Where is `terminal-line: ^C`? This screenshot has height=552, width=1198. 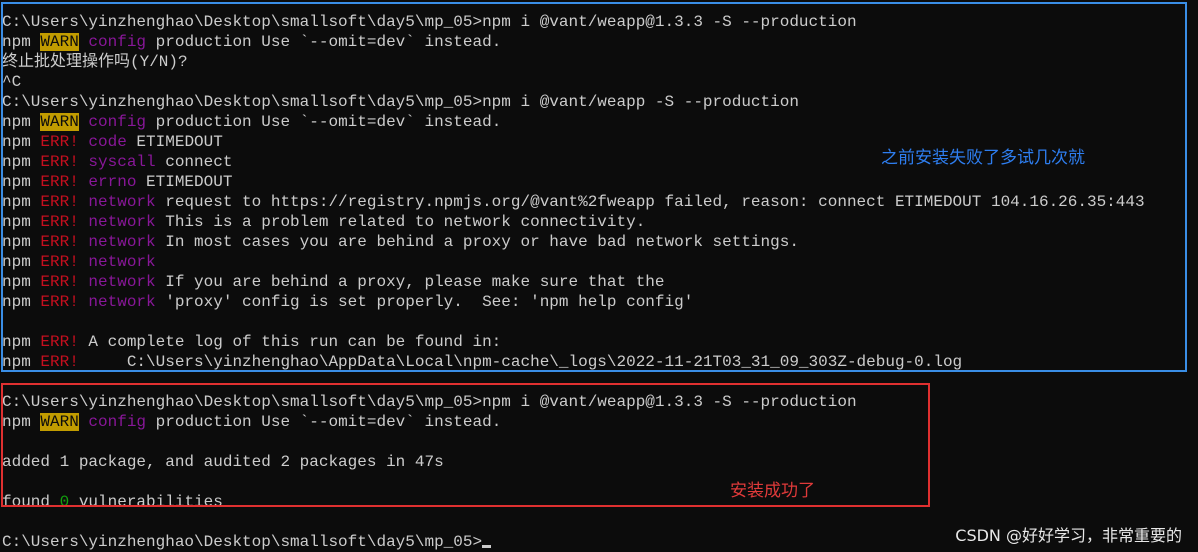 terminal-line: ^C is located at coordinates (600, 82).